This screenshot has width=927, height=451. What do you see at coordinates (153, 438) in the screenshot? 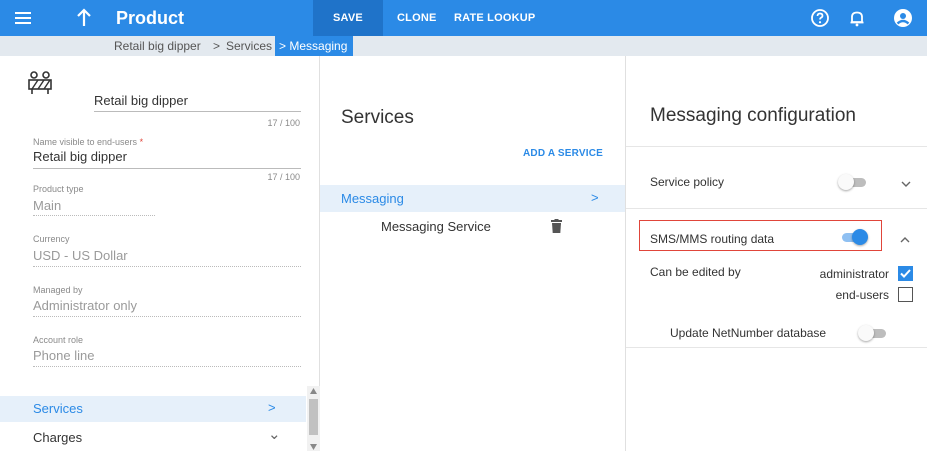
I see `nav-item-charges: Charges ⌄` at bounding box center [153, 438].